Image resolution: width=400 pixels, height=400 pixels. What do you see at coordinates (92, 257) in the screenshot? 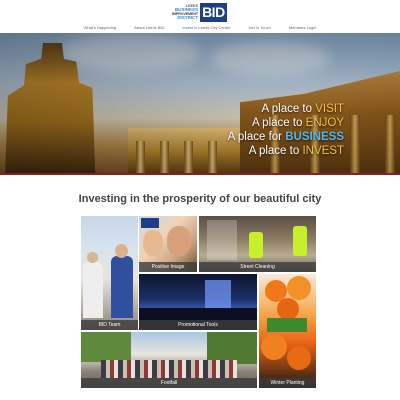
I see `visitor-face` at bounding box center [92, 257].